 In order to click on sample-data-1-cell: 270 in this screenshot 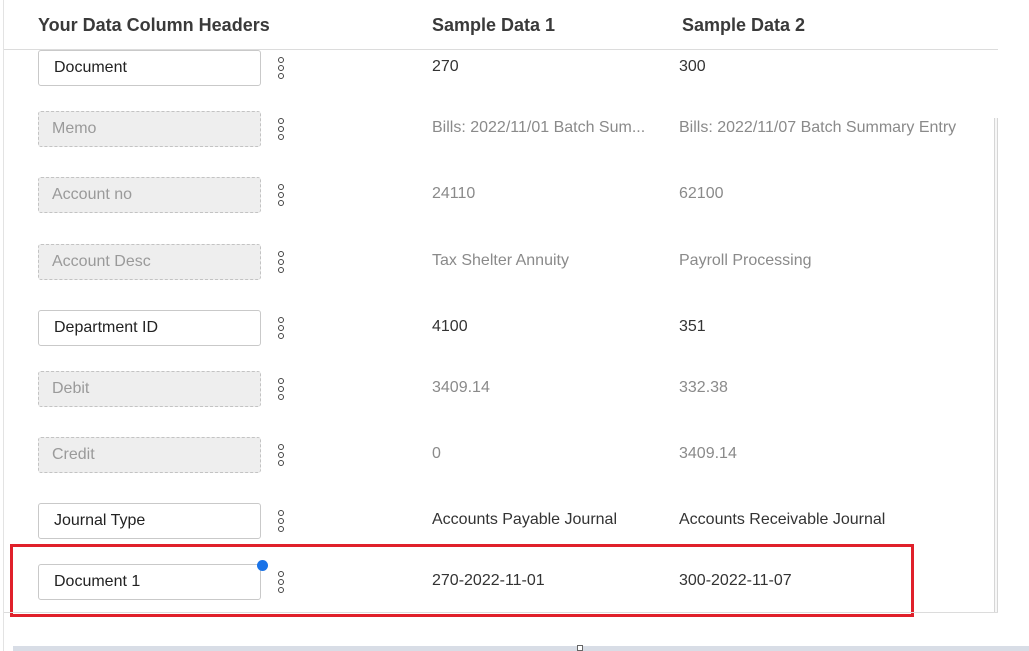, I will do `click(445, 66)`.